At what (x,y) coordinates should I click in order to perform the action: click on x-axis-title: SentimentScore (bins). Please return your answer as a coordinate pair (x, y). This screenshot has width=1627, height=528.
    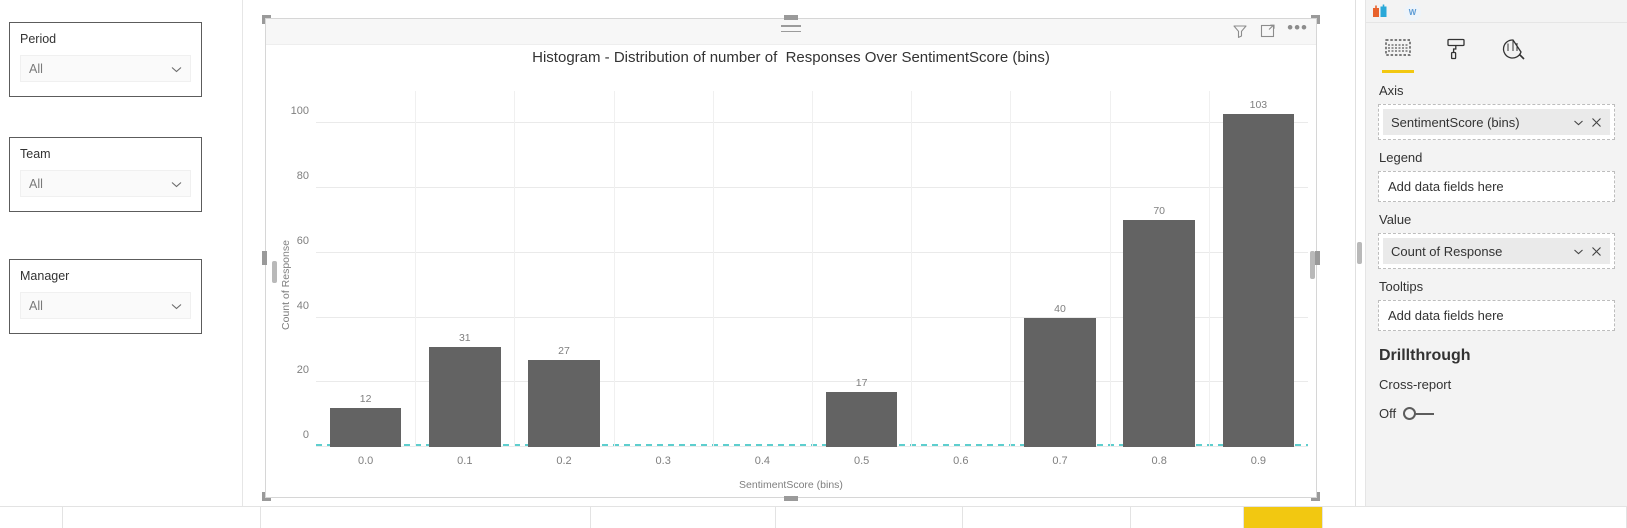
    Looking at the image, I should click on (791, 485).